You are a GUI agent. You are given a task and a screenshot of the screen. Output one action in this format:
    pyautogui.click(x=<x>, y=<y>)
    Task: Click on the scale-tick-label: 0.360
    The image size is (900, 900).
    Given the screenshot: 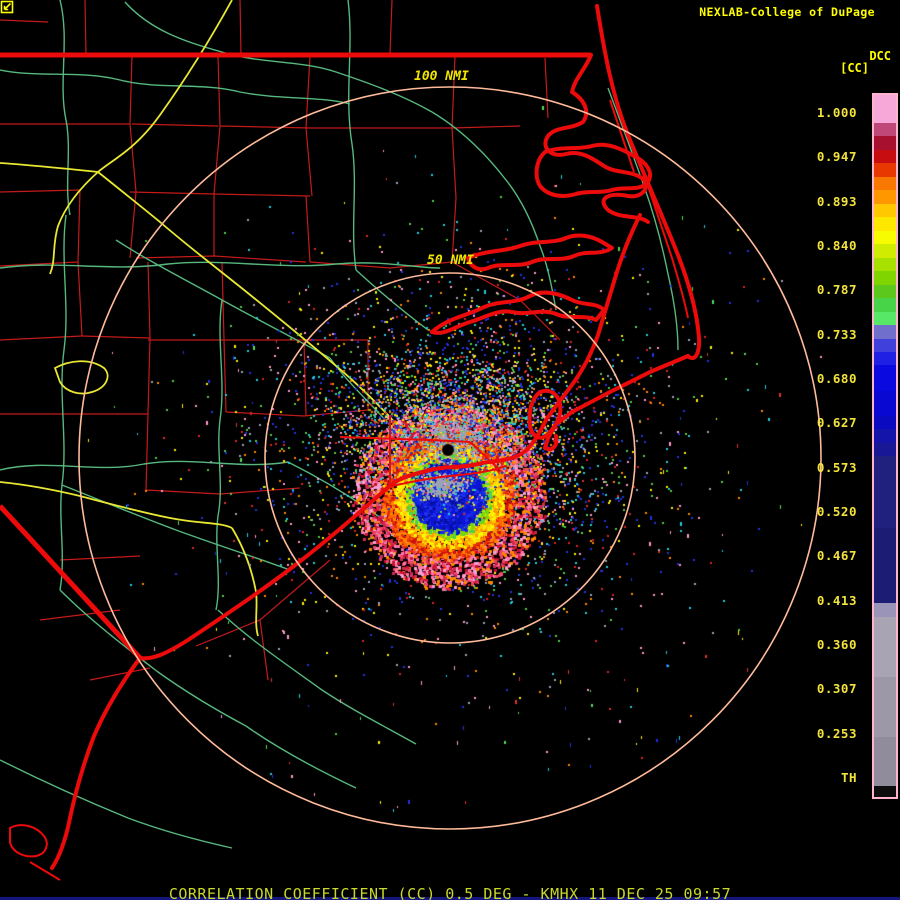 What is the action you would take?
    pyautogui.click(x=836, y=644)
    